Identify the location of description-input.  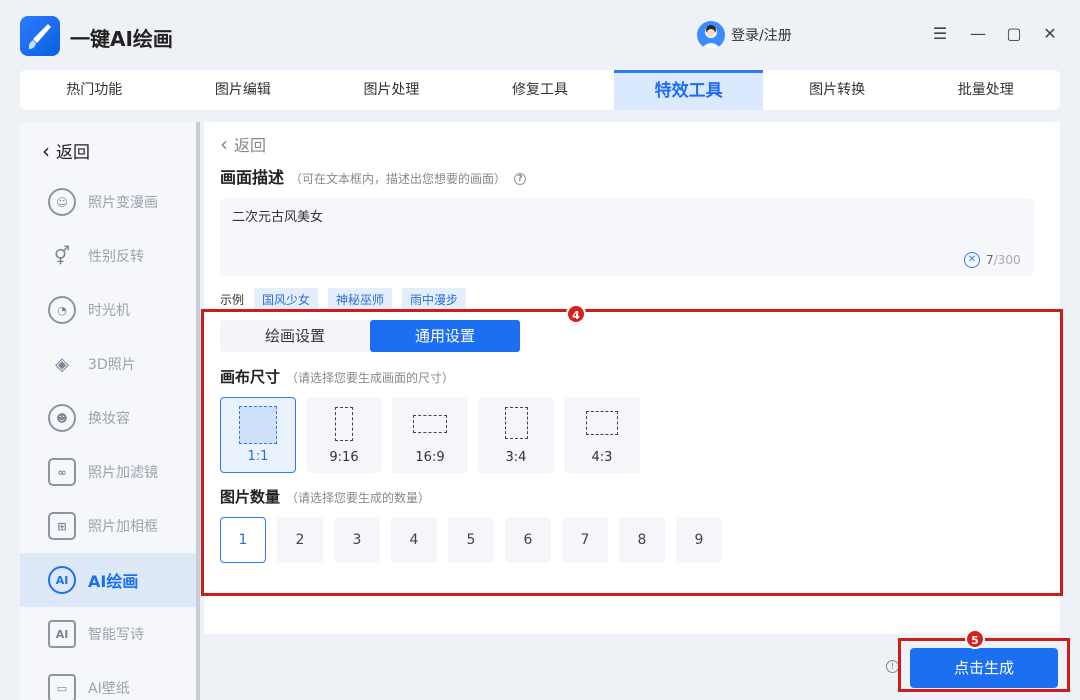
(627, 237).